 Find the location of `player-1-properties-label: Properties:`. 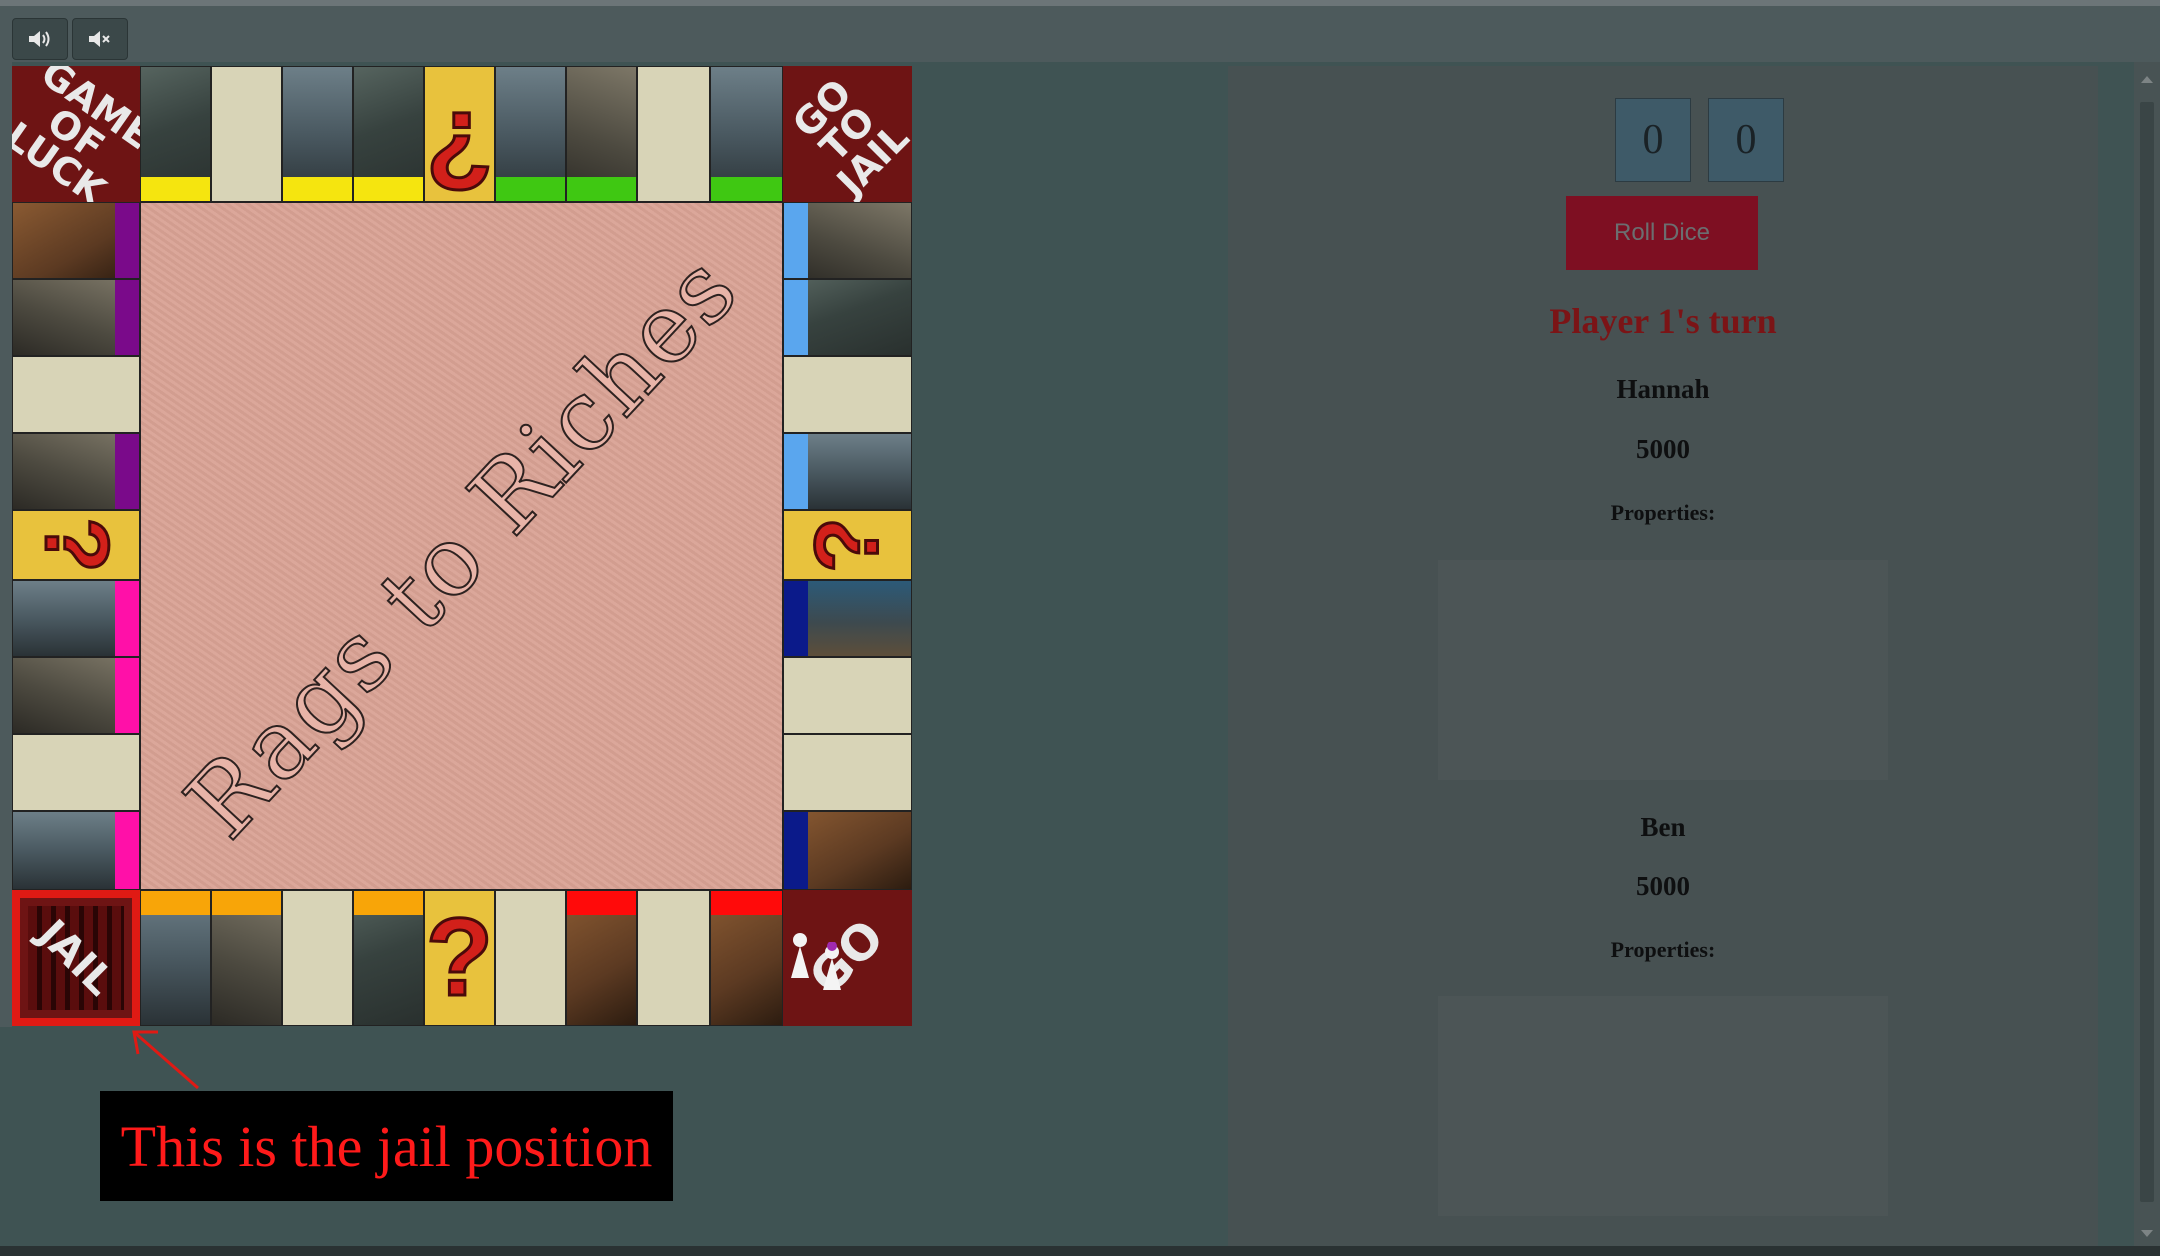

player-1-properties-label: Properties: is located at coordinates (1663, 512).